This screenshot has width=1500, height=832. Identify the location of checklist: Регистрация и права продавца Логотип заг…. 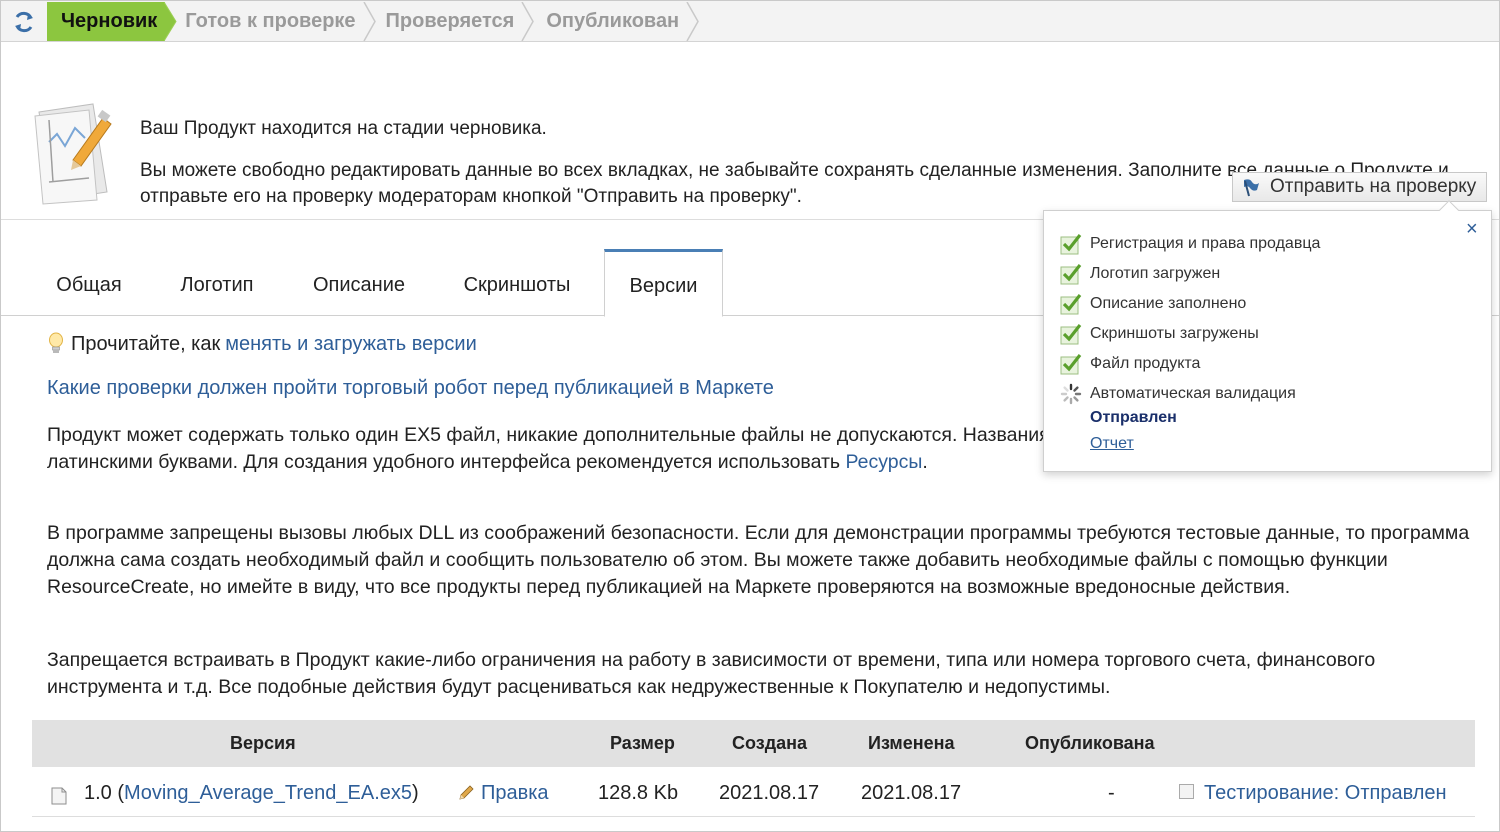
(1190, 319).